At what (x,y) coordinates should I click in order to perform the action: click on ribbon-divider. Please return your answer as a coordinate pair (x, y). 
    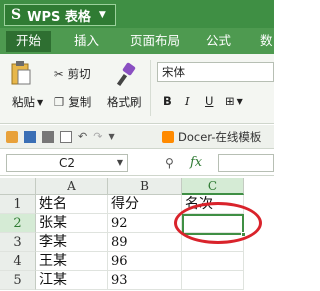
    Looking at the image, I should click on (150, 88).